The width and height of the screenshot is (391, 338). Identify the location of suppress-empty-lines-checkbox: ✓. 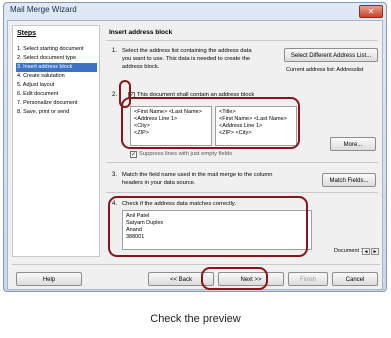
(133, 154).